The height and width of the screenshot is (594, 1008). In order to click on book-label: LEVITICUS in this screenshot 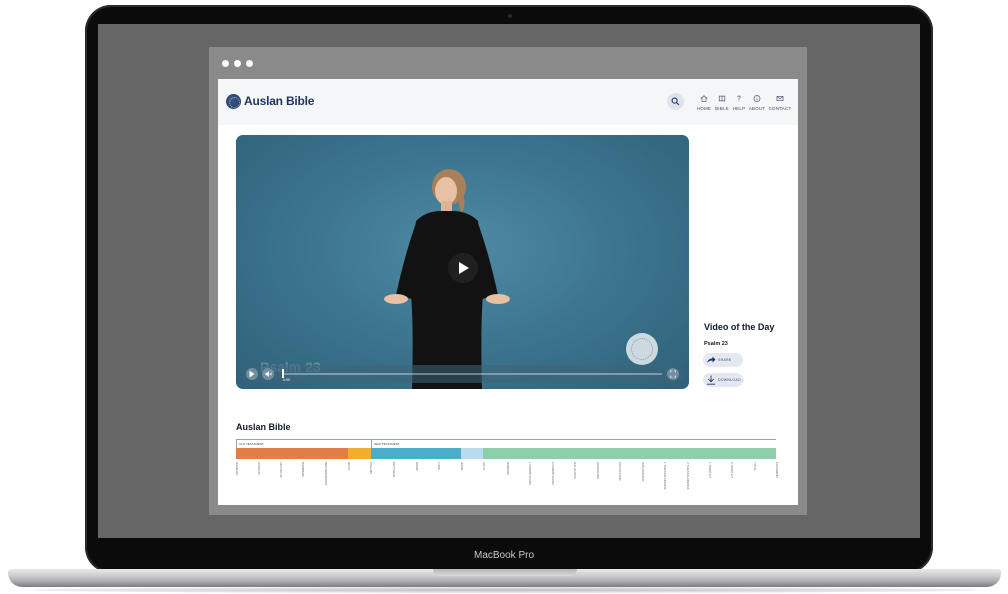, I will do `click(281, 470)`.